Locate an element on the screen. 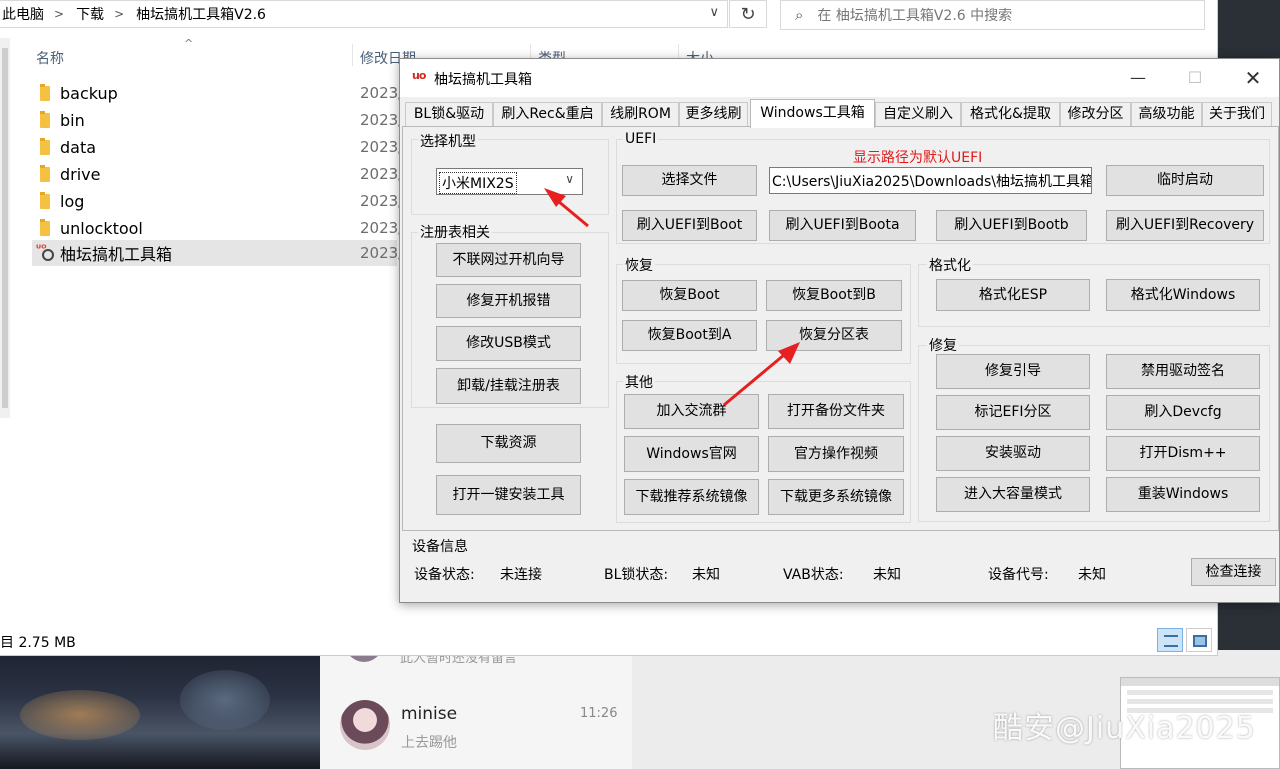  restore-partition-table-button: 恢复分区表 is located at coordinates (834, 335).